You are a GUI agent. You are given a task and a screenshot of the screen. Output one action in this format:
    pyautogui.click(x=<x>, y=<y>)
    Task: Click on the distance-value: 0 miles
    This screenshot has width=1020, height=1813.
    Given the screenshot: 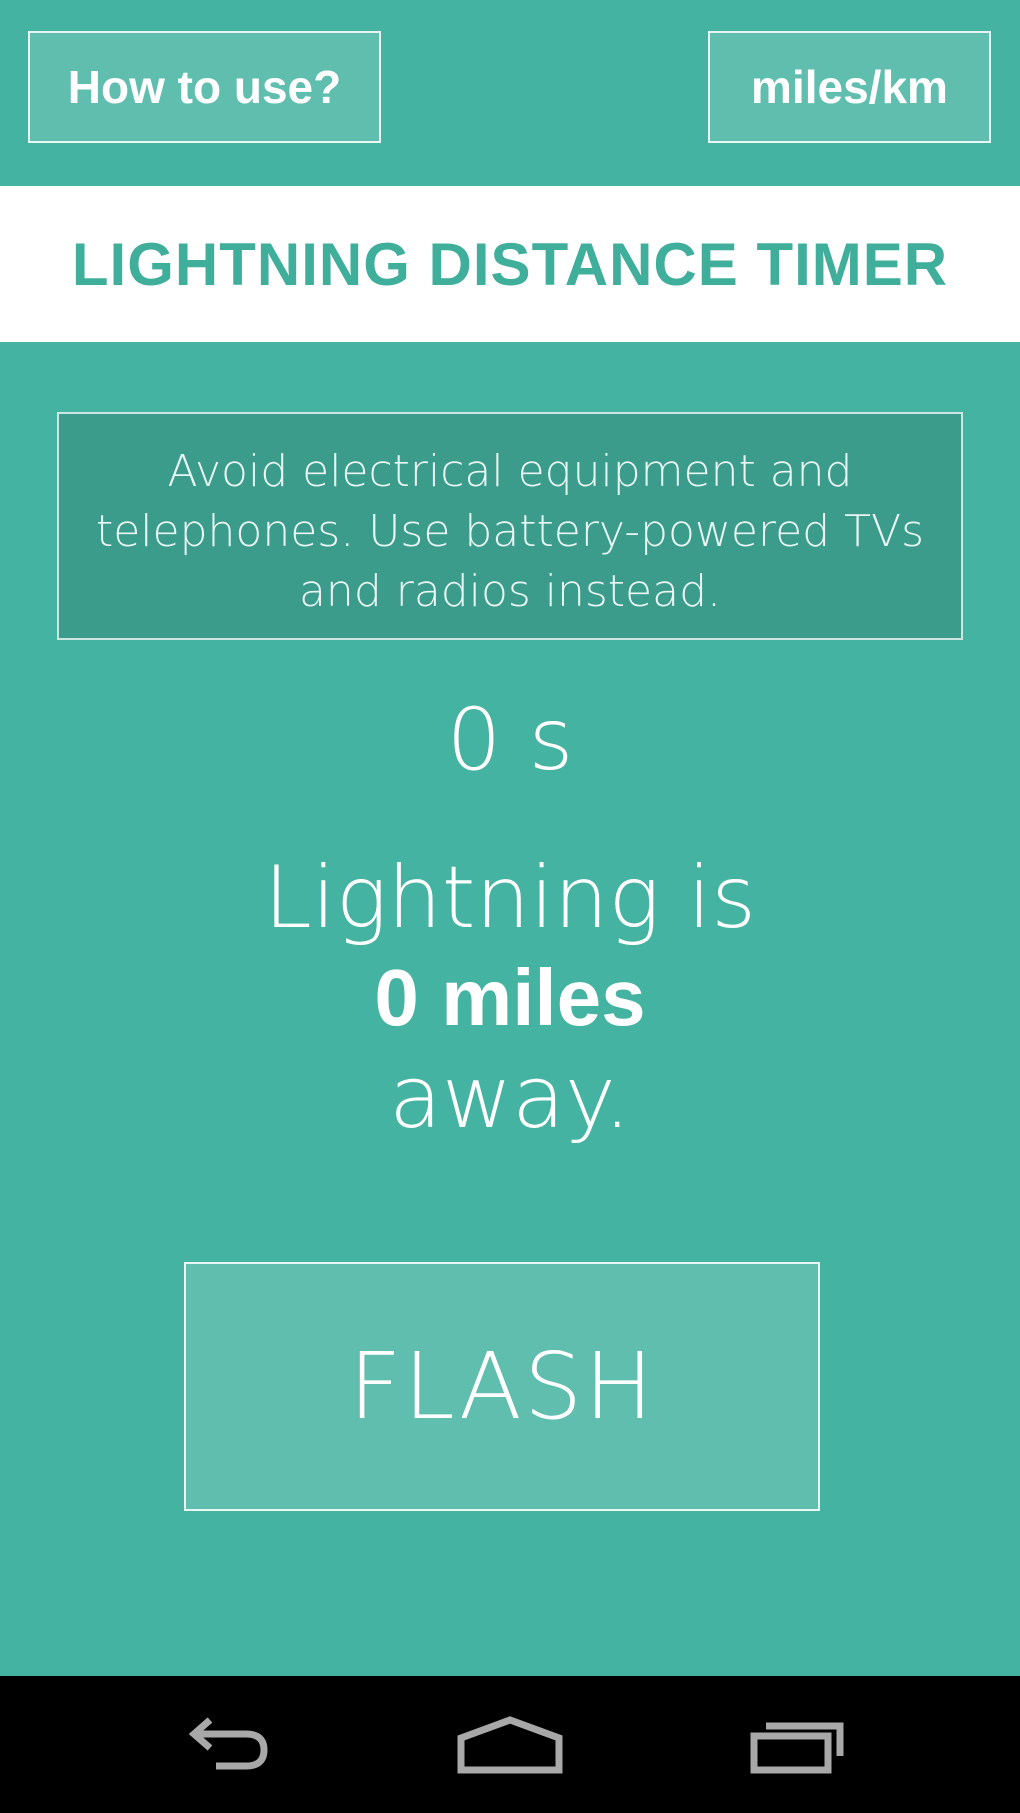 What is the action you would take?
    pyautogui.click(x=510, y=997)
    